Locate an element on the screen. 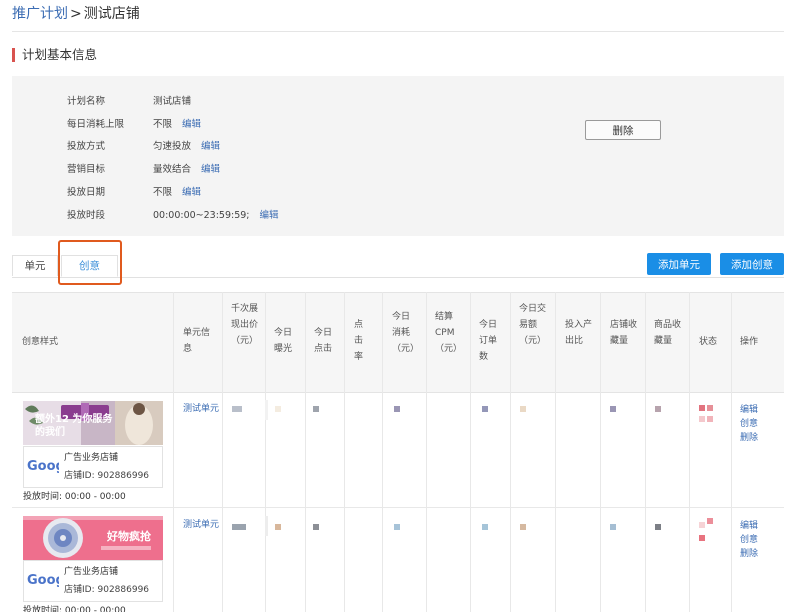 This screenshot has width=800, height=612. row-operations: 编辑 创意 删除 is located at coordinates (749, 424).